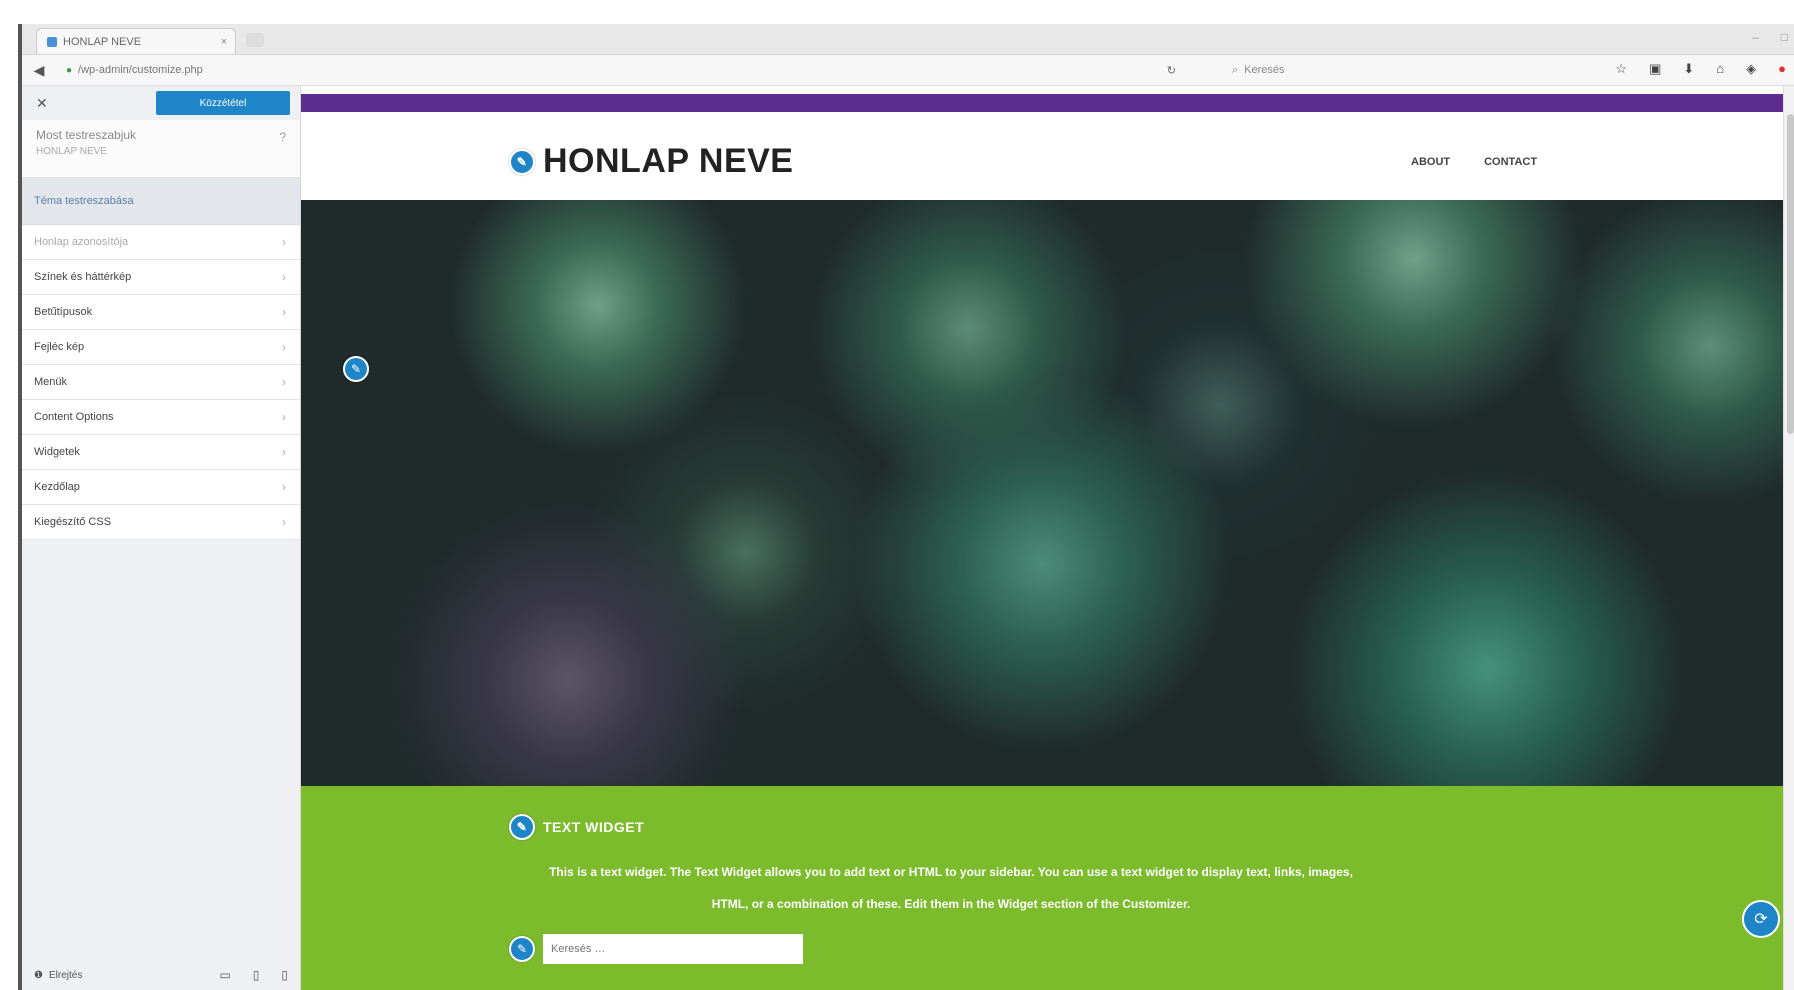 This screenshot has height=990, width=1794. What do you see at coordinates (63, 312) in the screenshot?
I see `sidebar-item-label: Betűtípusok` at bounding box center [63, 312].